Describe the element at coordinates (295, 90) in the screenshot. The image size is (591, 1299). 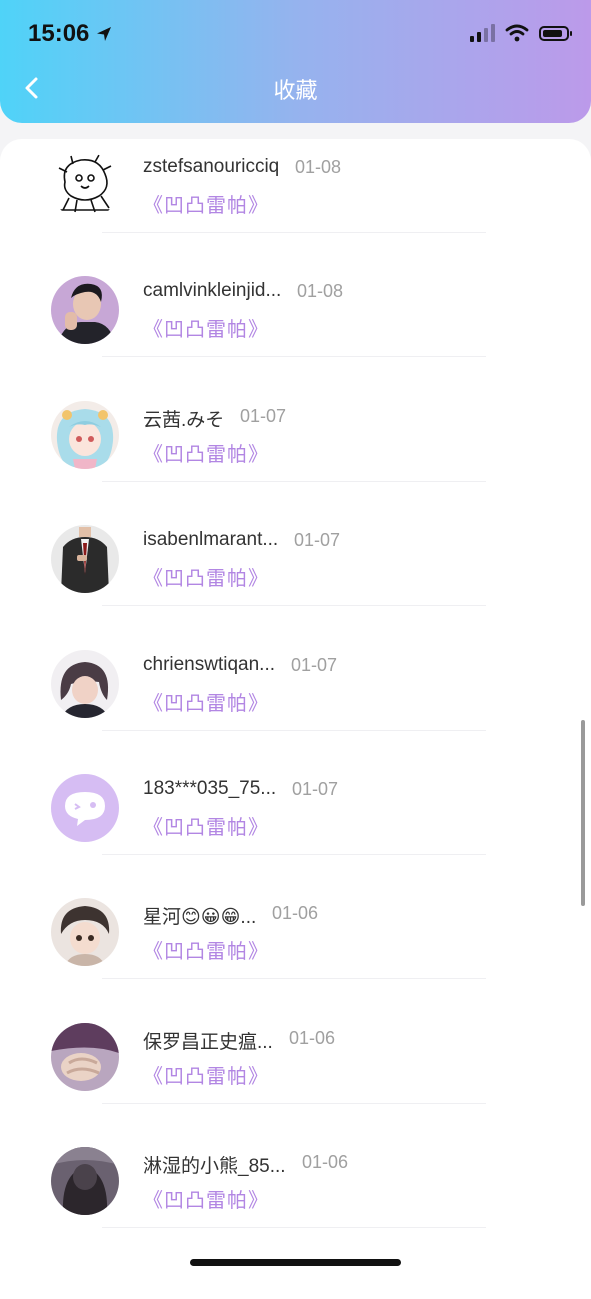
I see `page-title: 收藏` at that location.